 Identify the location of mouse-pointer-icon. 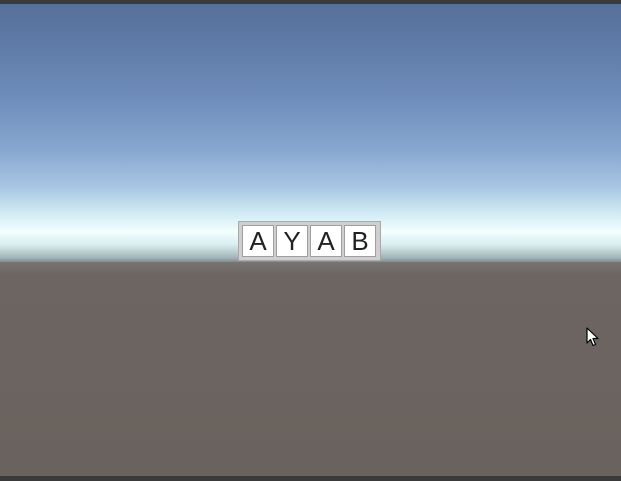
(592, 337).